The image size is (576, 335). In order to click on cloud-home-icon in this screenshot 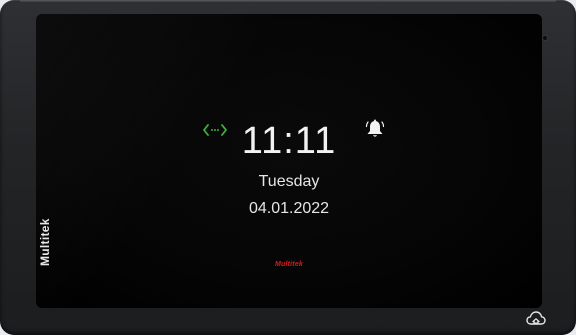, I will do `click(536, 318)`.